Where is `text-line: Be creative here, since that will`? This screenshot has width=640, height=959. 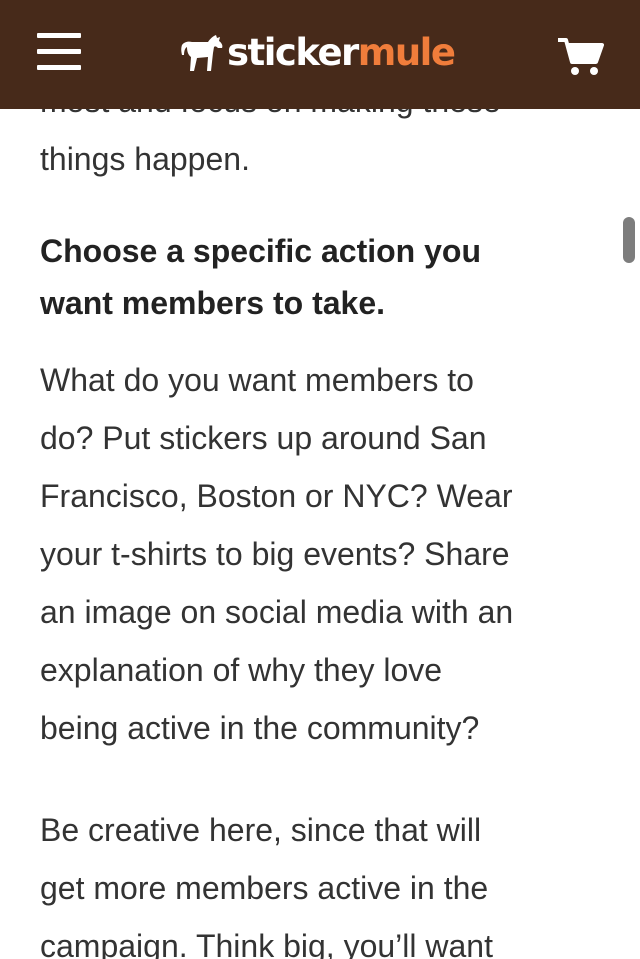 text-line: Be creative here, since that will is located at coordinates (261, 830).